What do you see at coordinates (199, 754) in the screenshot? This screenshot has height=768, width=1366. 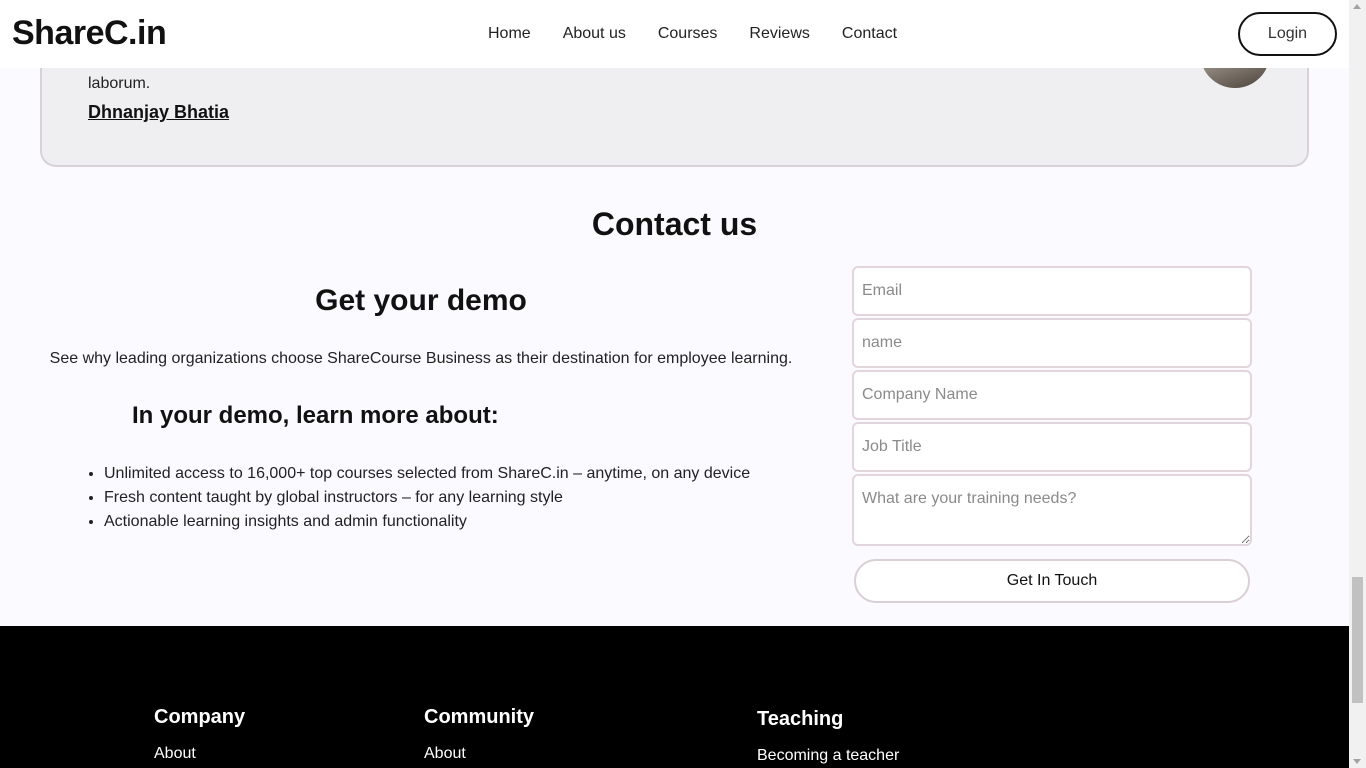 I see `footer-link-about: About` at bounding box center [199, 754].